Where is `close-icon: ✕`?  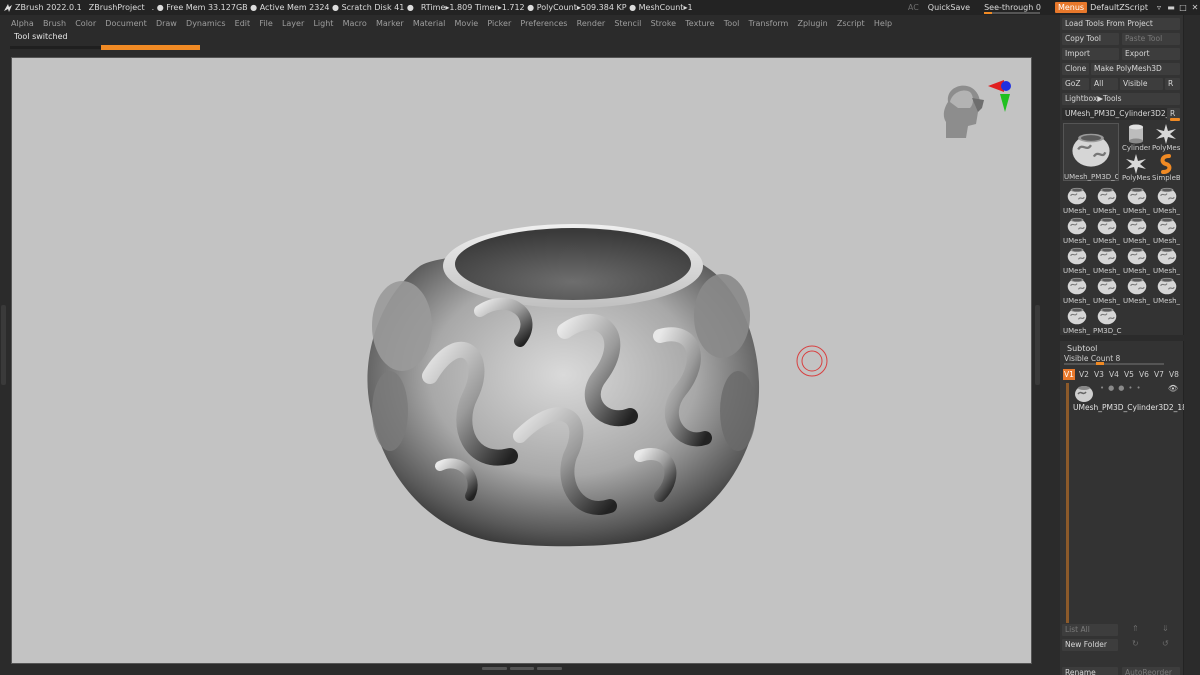
close-icon: ✕ is located at coordinates (1195, 8).